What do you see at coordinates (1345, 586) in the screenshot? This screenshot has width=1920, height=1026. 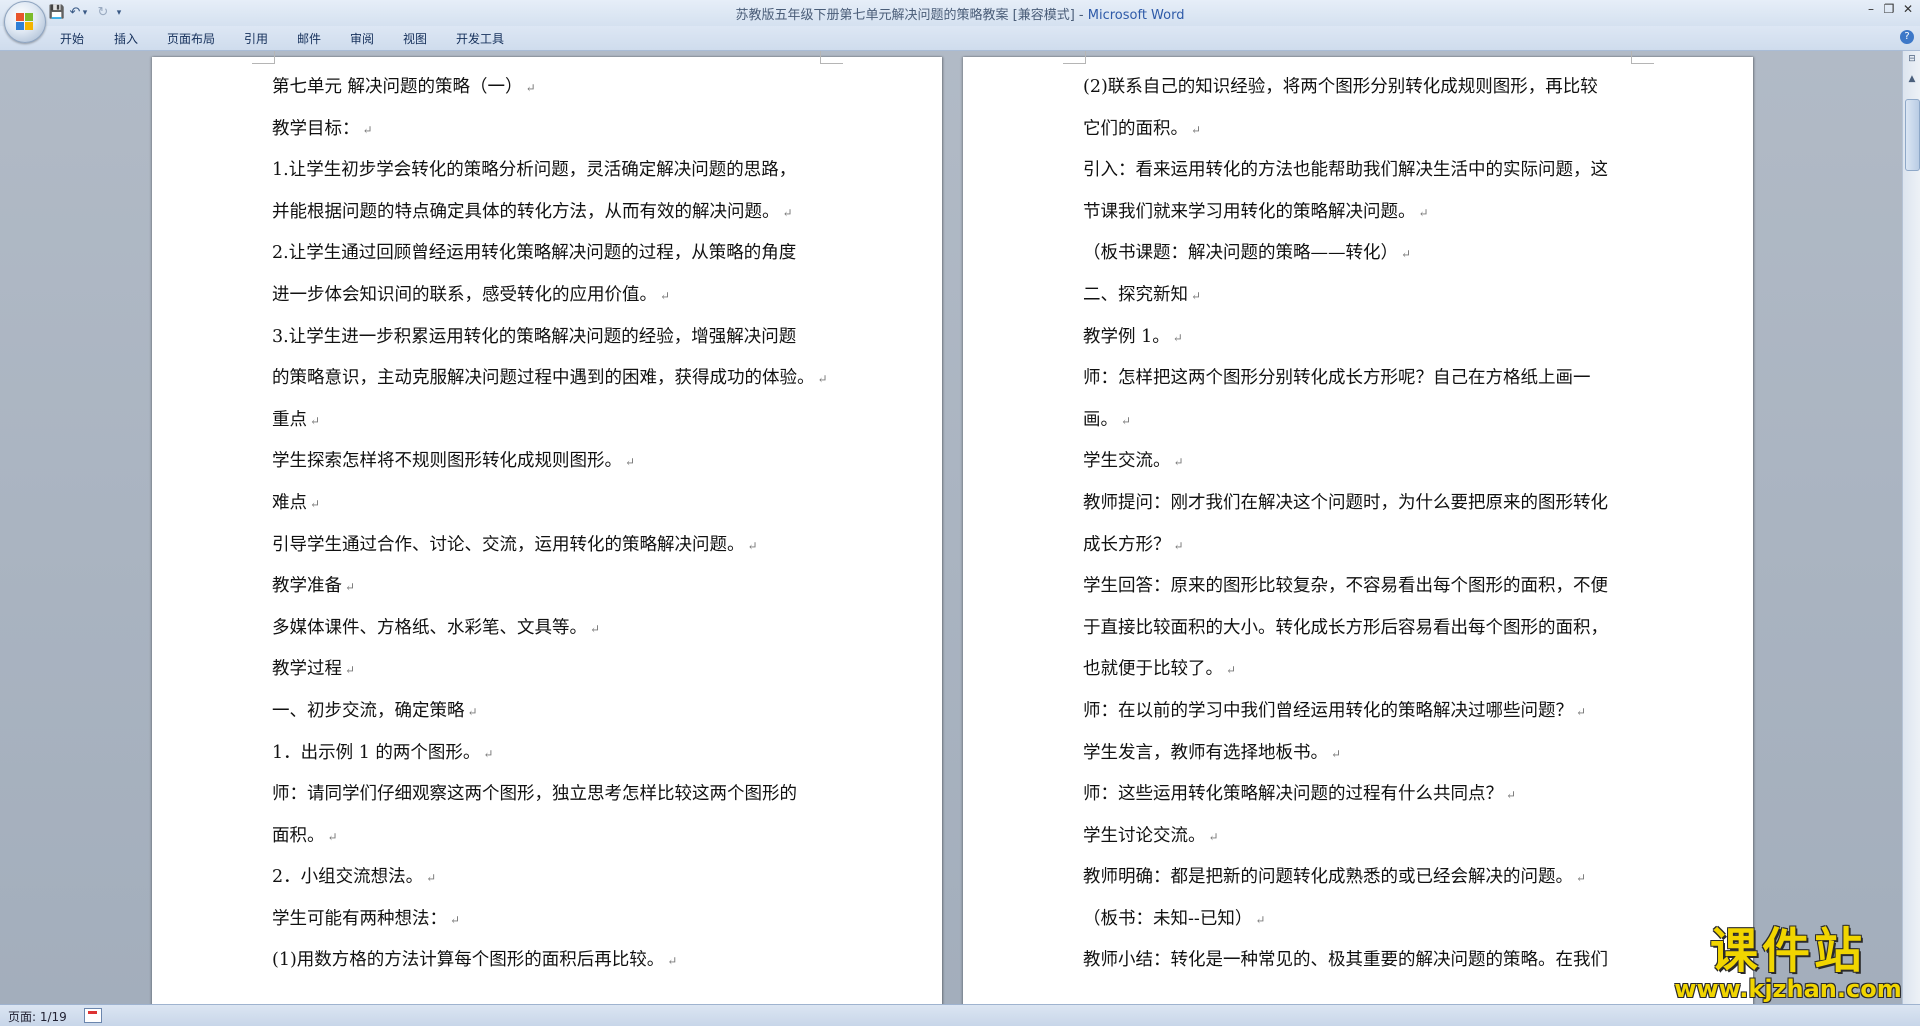 I see `line-text: 学生回答：原来的图形比较复杂，不容易看出每个图形的面积，不便` at bounding box center [1345, 586].